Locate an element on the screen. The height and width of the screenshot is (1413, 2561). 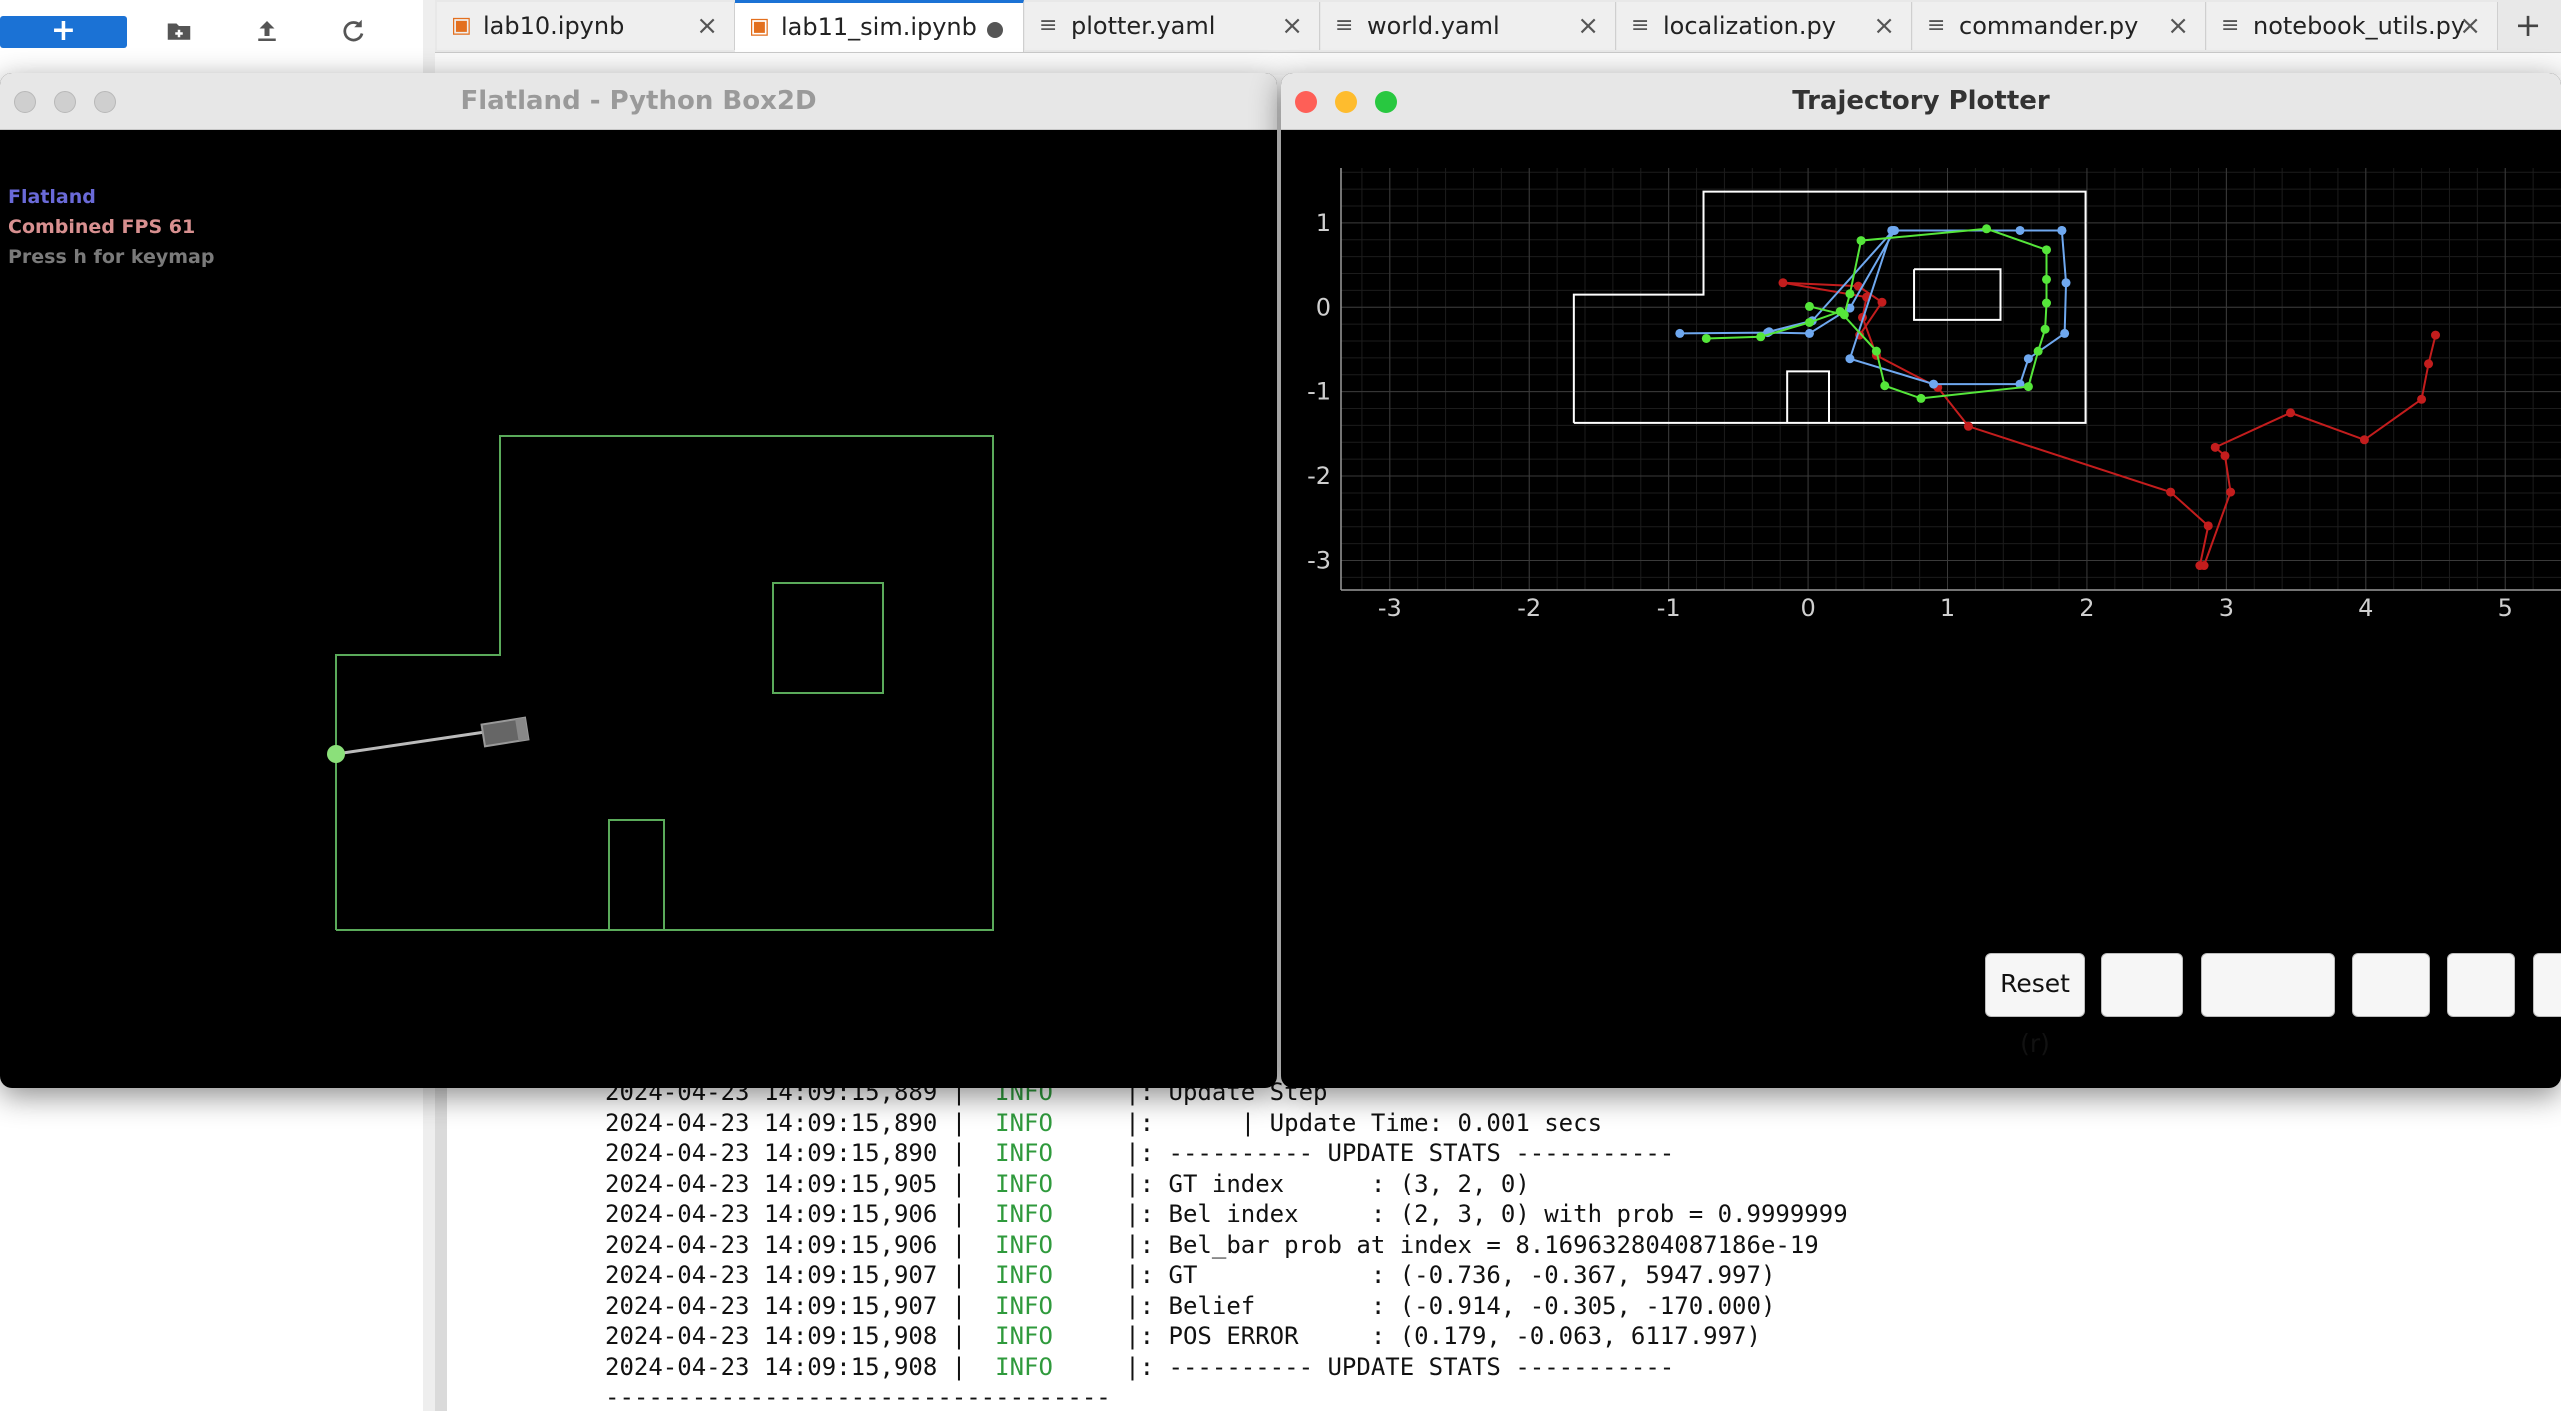
tab-label: lab11_sim.ipynb is located at coordinates (879, 27).